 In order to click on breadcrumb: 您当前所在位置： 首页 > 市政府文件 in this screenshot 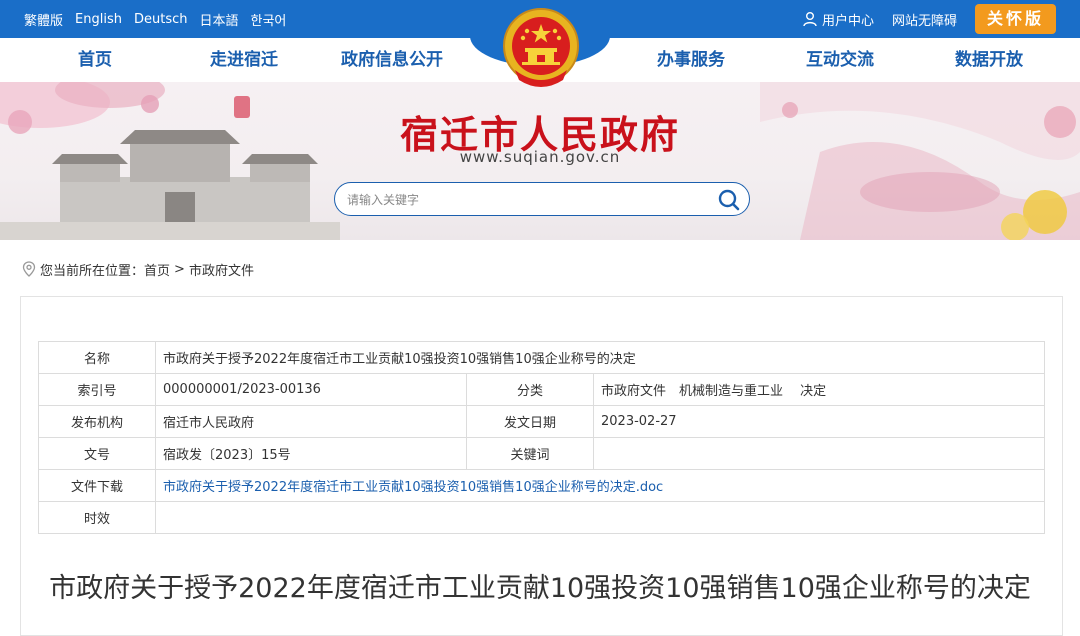, I will do `click(138, 269)`.